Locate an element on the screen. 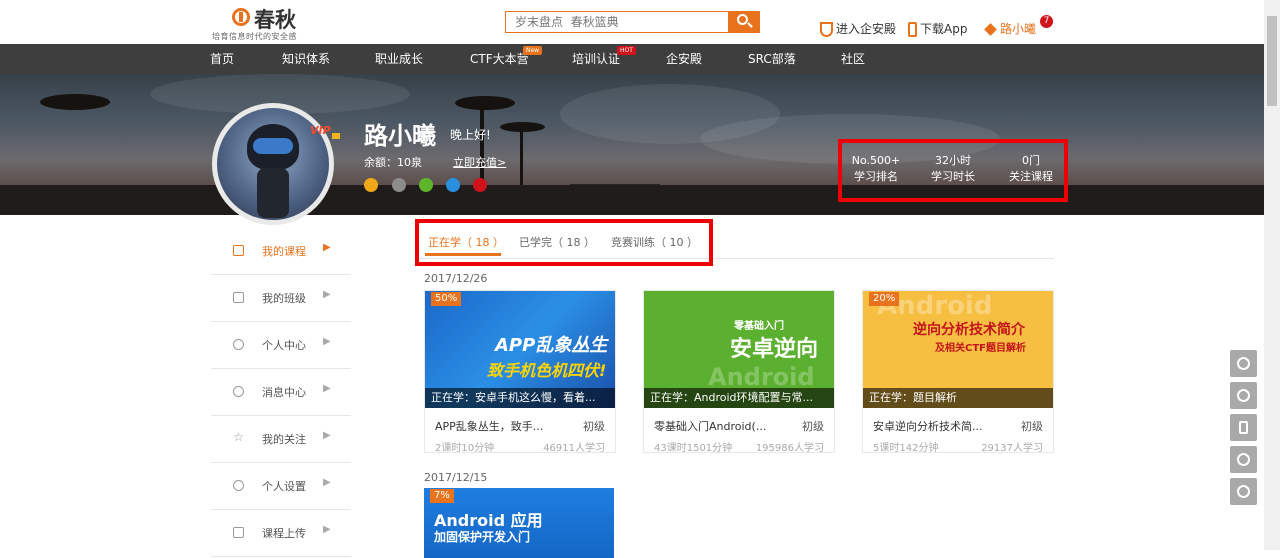 This screenshot has height=558, width=1280. nav-training: 培训认证 is located at coordinates (596, 59).